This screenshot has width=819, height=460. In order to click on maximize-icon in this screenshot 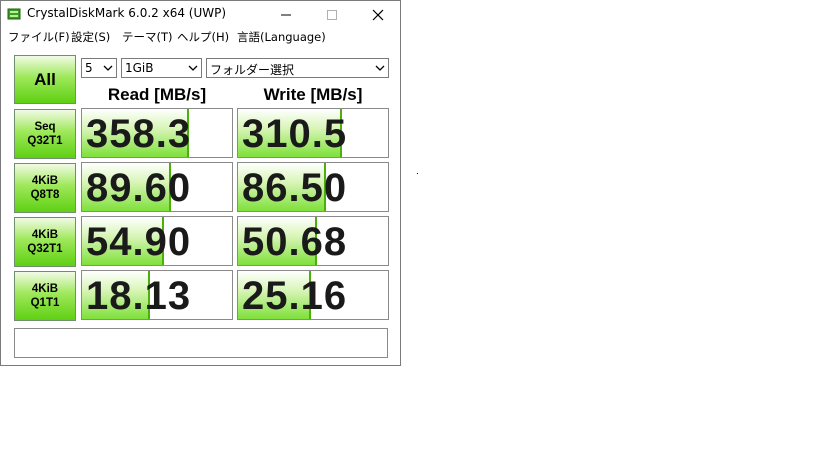, I will do `click(332, 15)`.